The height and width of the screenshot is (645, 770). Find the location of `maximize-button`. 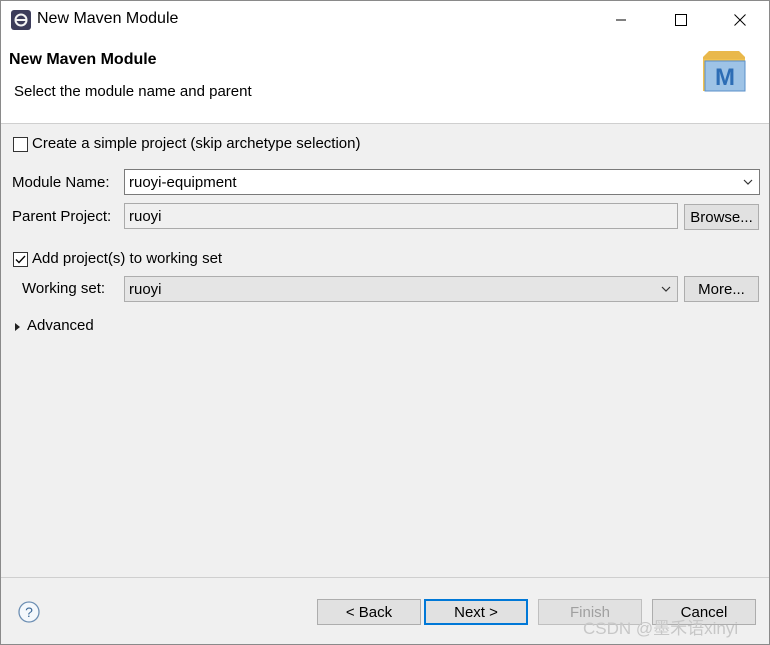

maximize-button is located at coordinates (681, 20).